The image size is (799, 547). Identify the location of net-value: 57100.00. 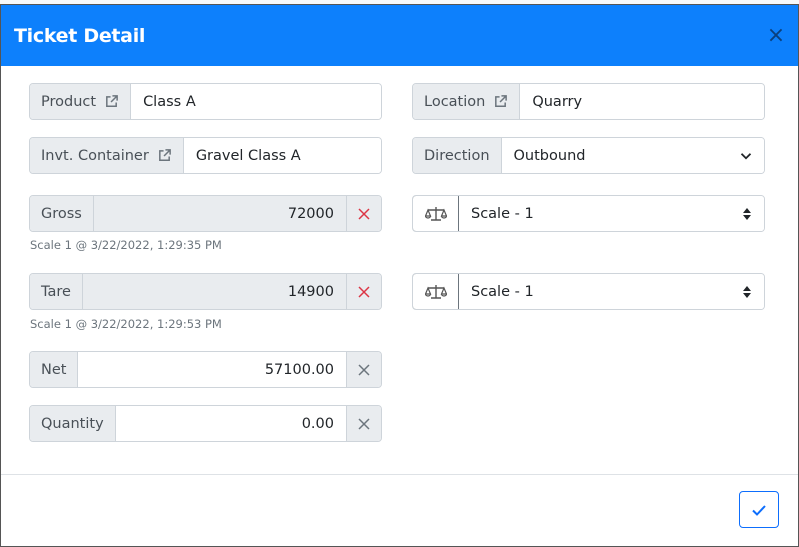
(212, 369).